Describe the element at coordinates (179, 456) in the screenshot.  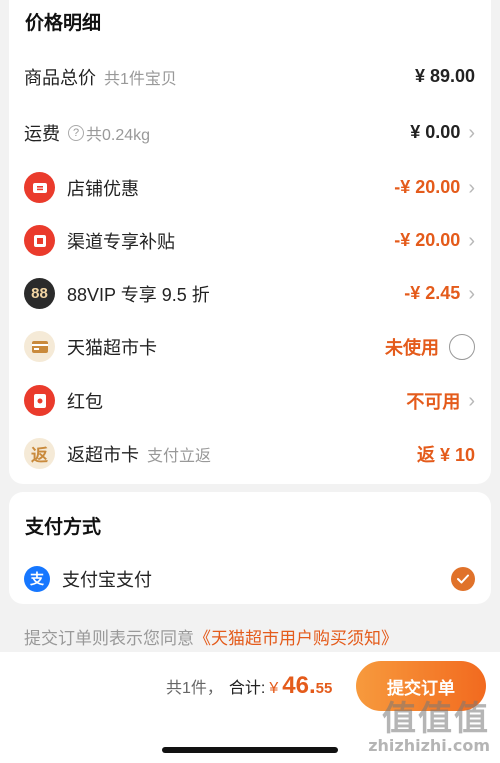
I see `rebate-sub: 支付立返` at that location.